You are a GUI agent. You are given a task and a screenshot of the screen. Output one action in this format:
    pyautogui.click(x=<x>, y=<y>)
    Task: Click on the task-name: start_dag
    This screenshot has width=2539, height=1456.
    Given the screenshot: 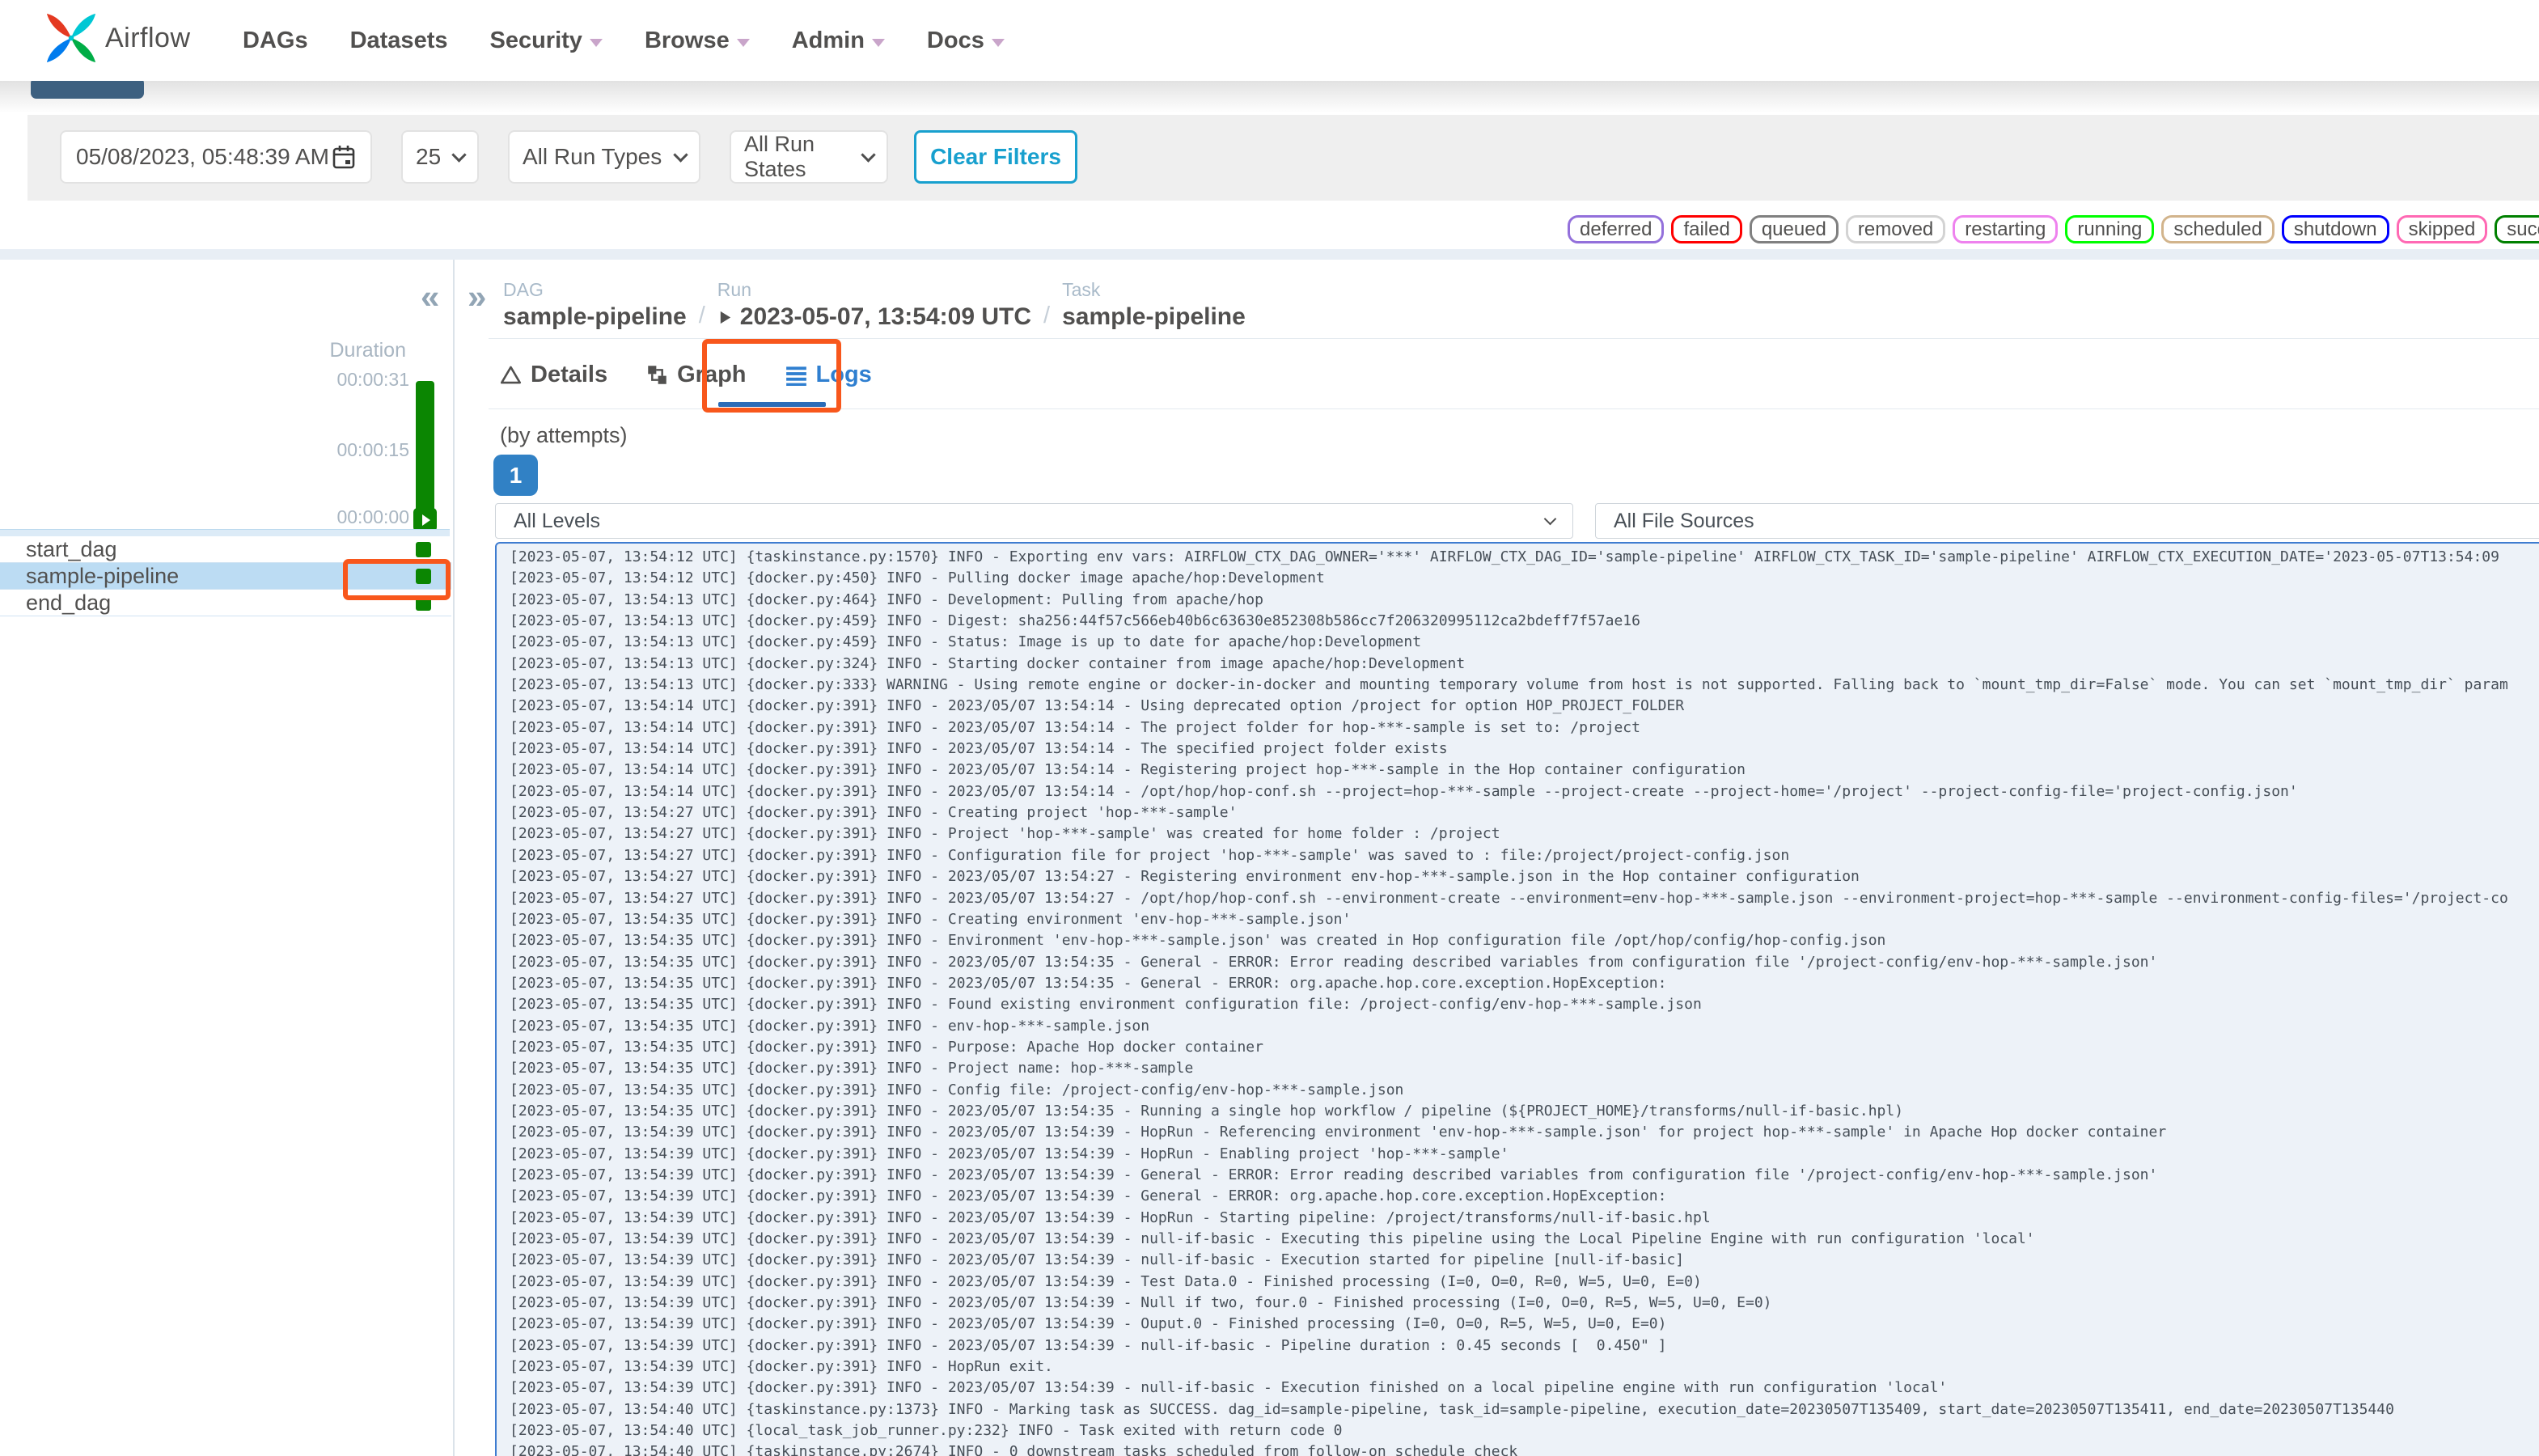 What is the action you would take?
    pyautogui.click(x=71, y=549)
    